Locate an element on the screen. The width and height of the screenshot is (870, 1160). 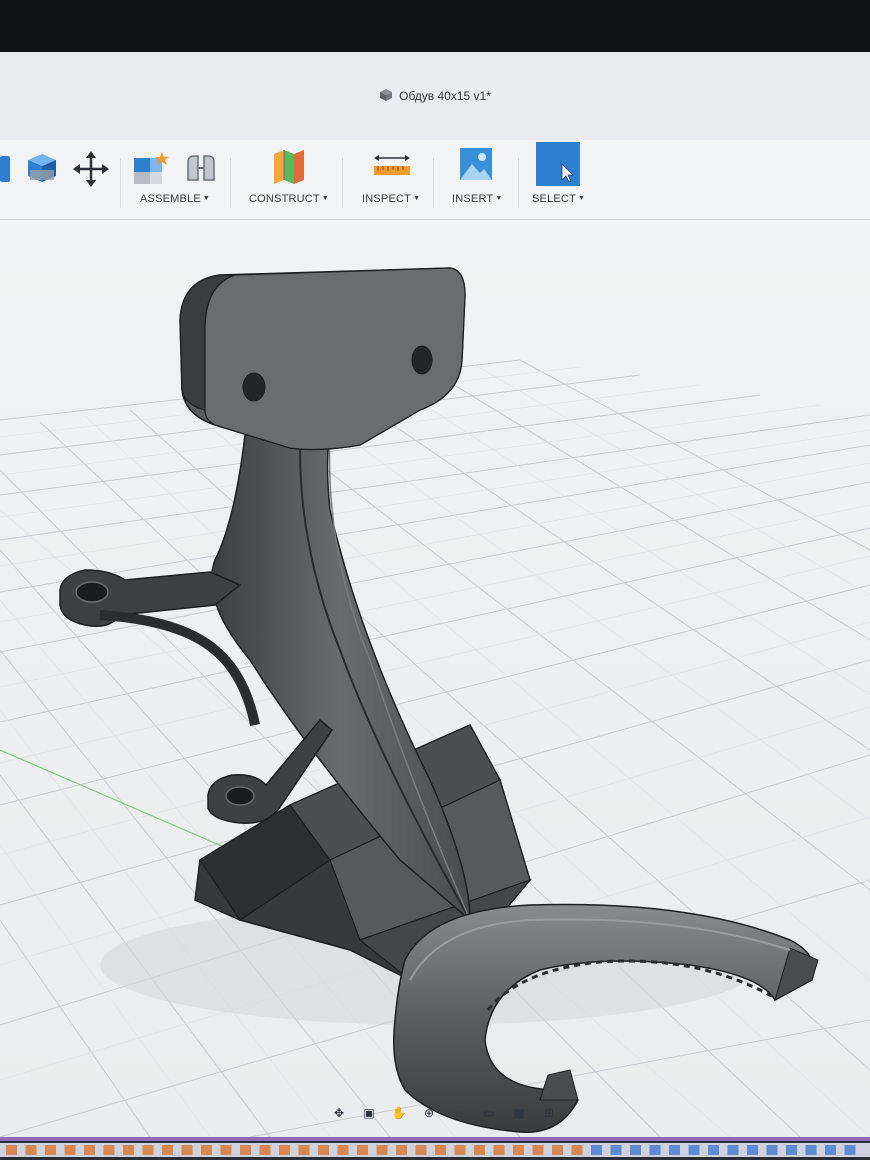
insert-label: INSERT is located at coordinates (473, 199).